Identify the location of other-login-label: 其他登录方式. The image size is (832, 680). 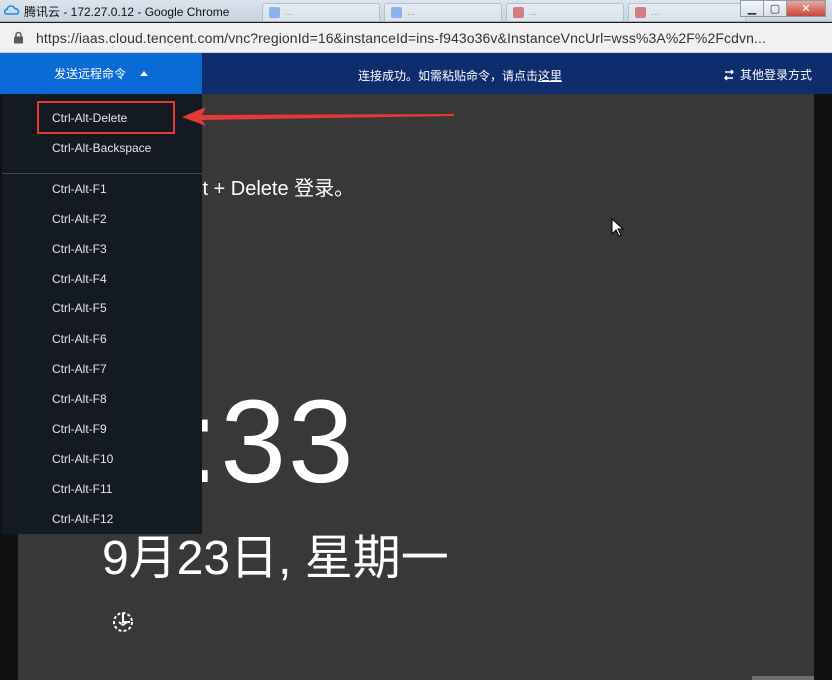
(775, 75).